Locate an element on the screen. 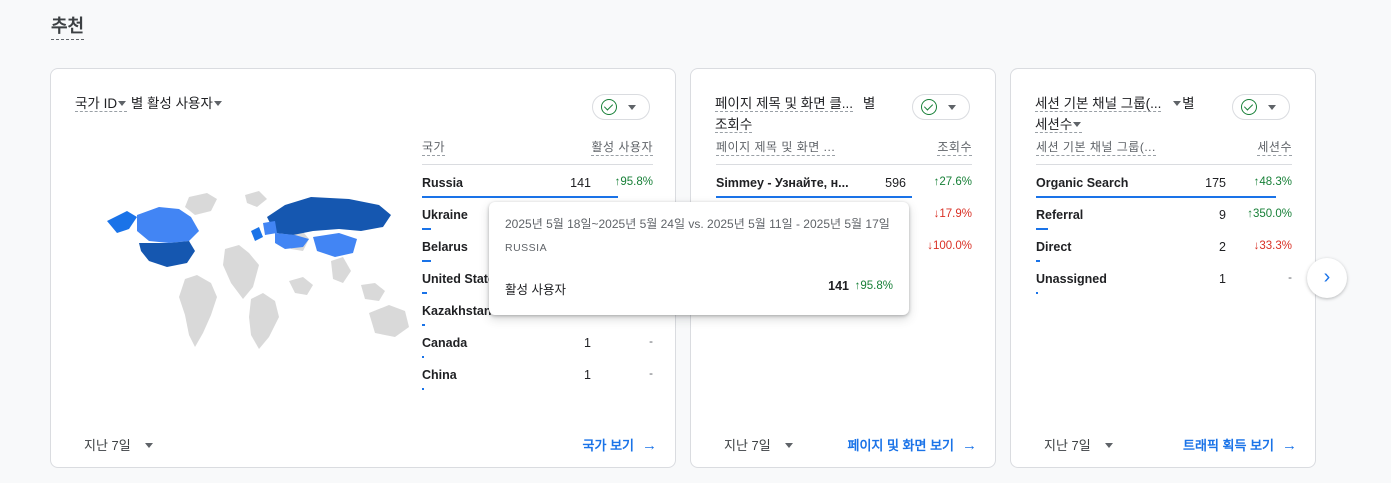 Image resolution: width=1391 pixels, height=483 pixels. table-row: Direct 2 ↓33.3% is located at coordinates (1164, 245).